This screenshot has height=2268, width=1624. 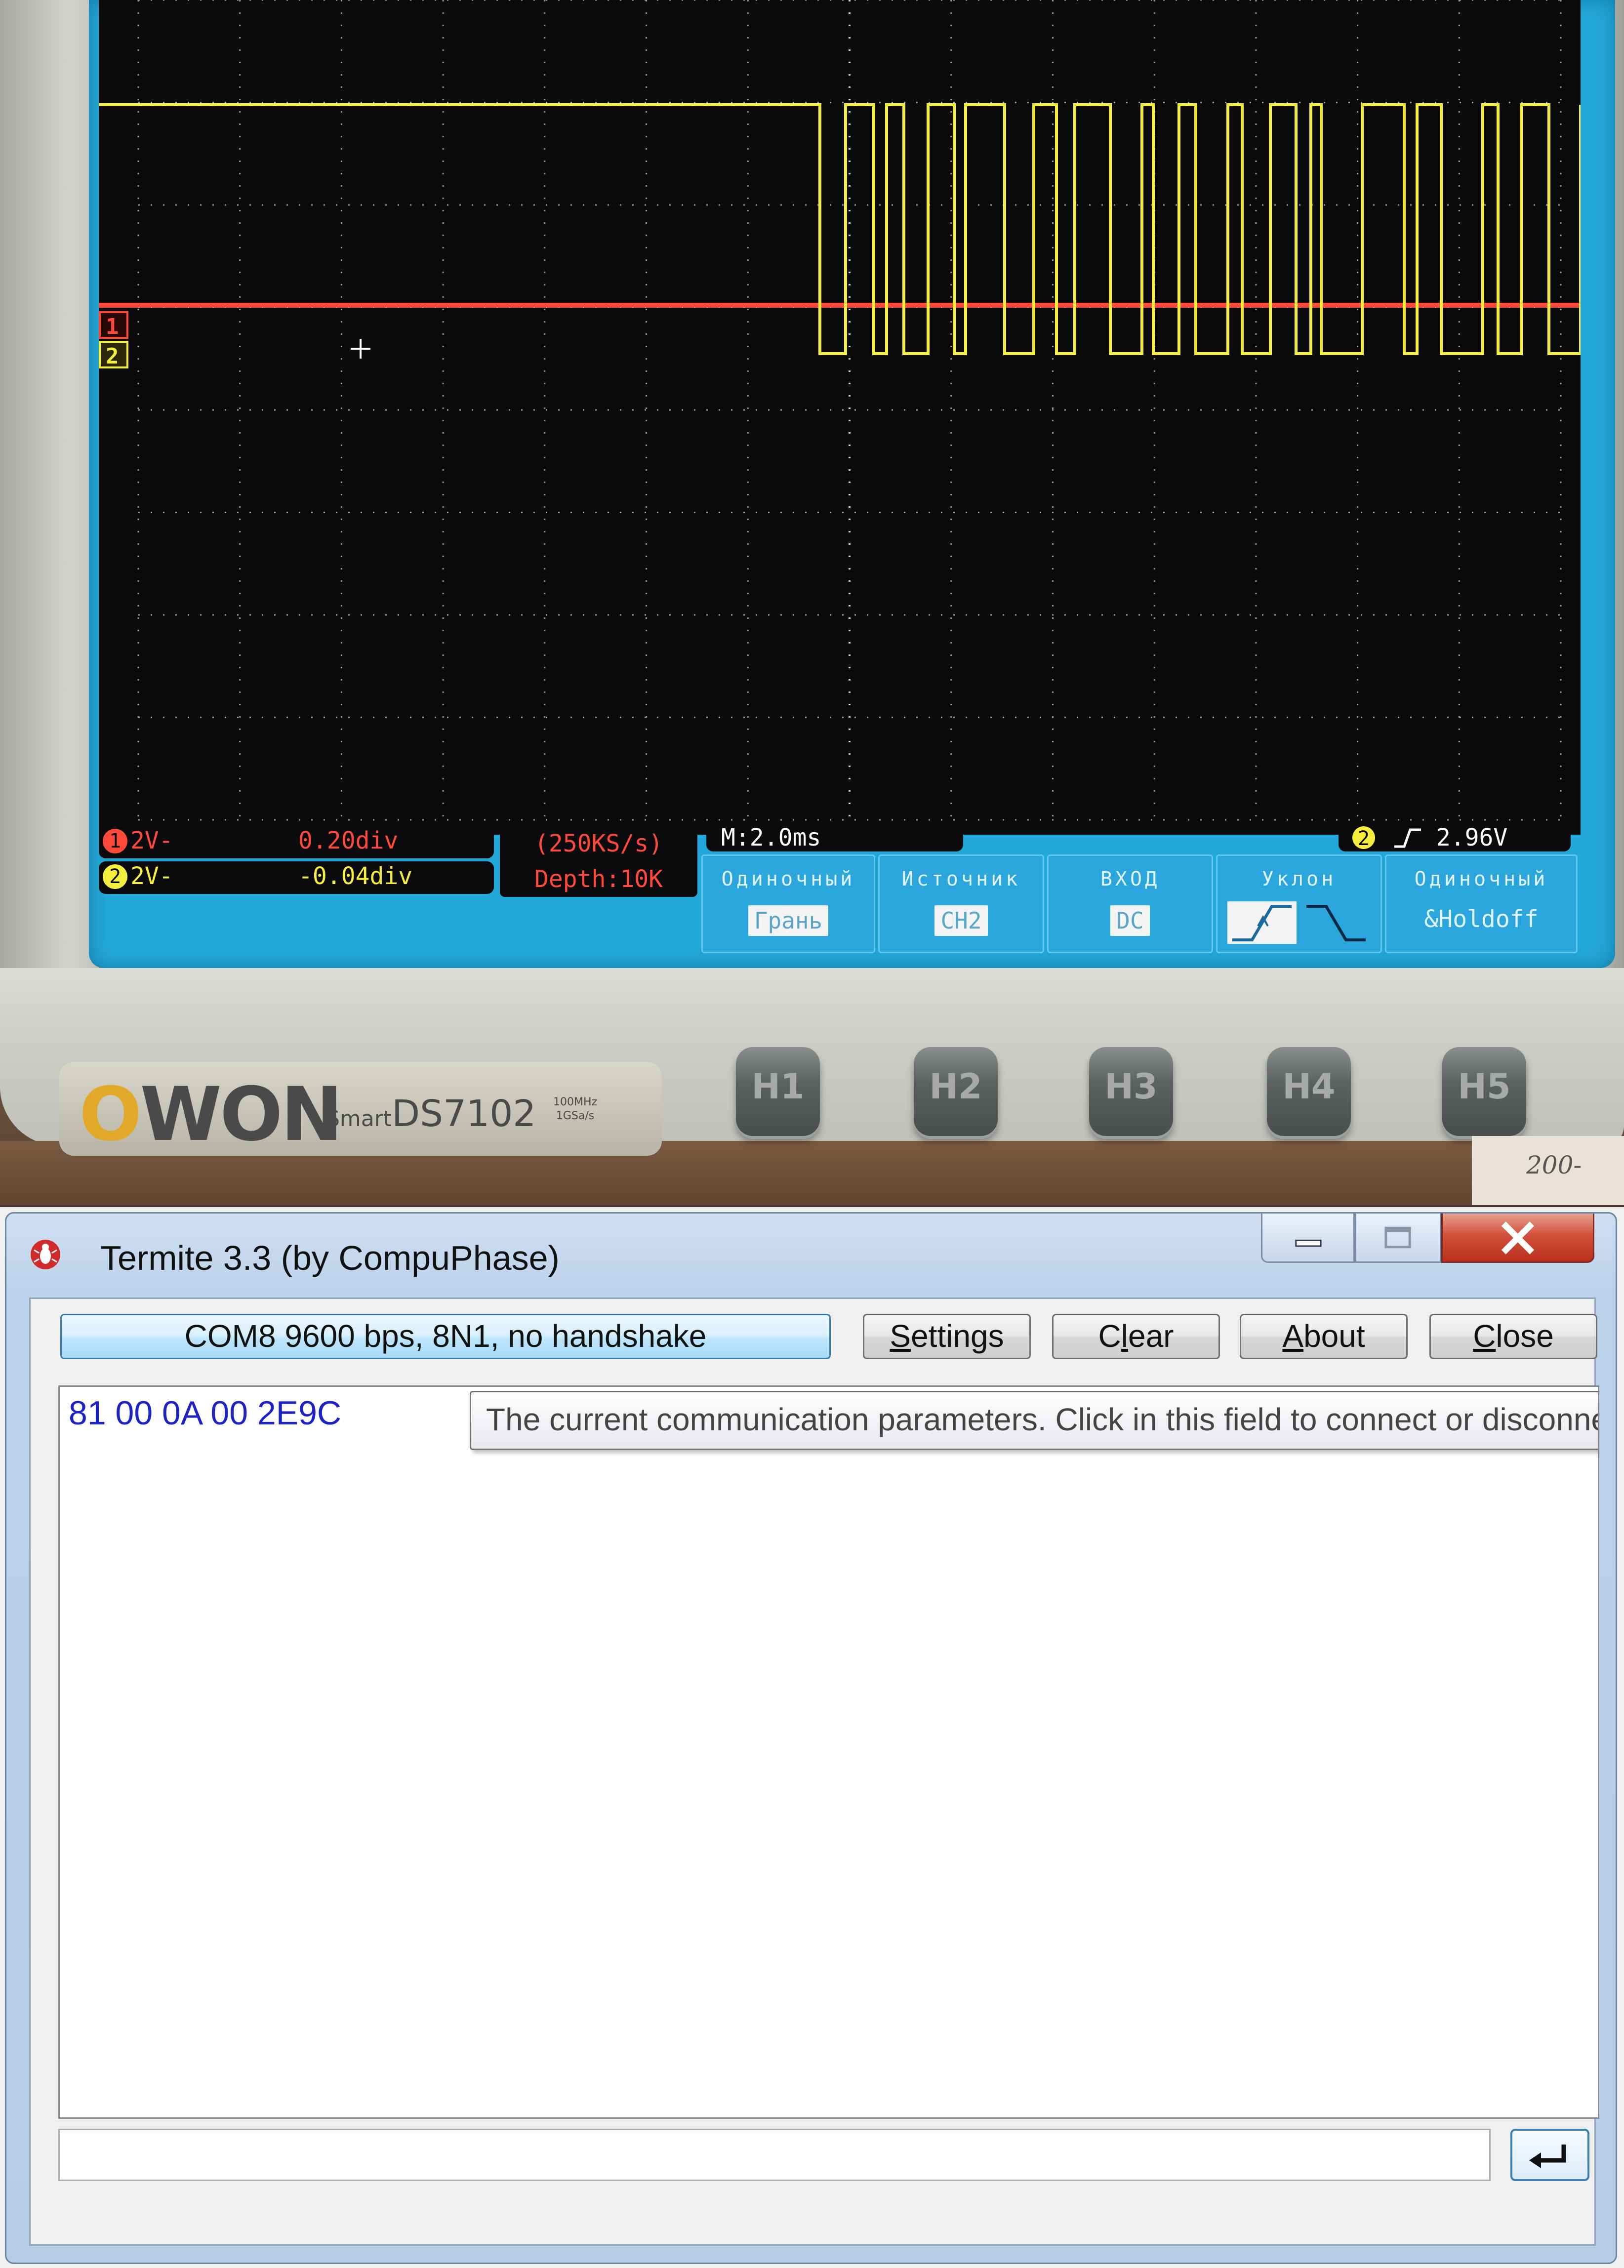 I want to click on send-input, so click(x=774, y=2155).